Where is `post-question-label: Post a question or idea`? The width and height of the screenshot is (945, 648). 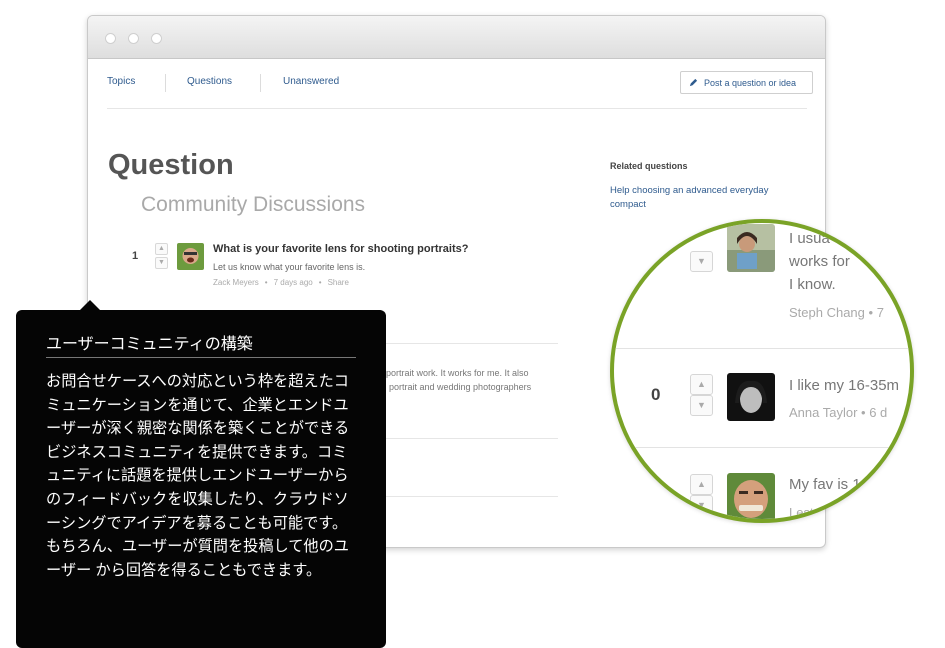
post-question-label: Post a question or idea is located at coordinates (750, 82).